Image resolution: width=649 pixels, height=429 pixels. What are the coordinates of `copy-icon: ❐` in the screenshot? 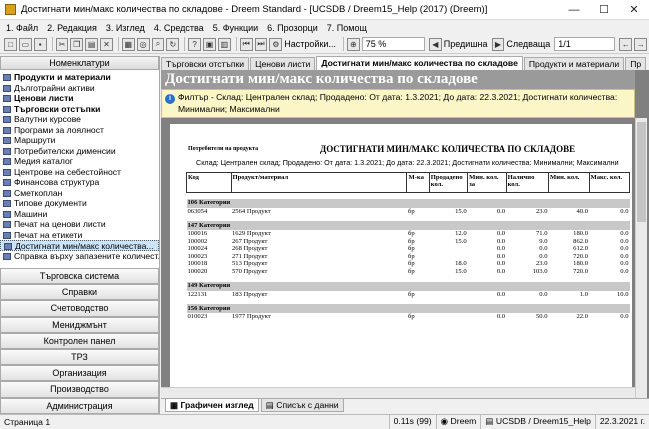 It's located at (77, 44).